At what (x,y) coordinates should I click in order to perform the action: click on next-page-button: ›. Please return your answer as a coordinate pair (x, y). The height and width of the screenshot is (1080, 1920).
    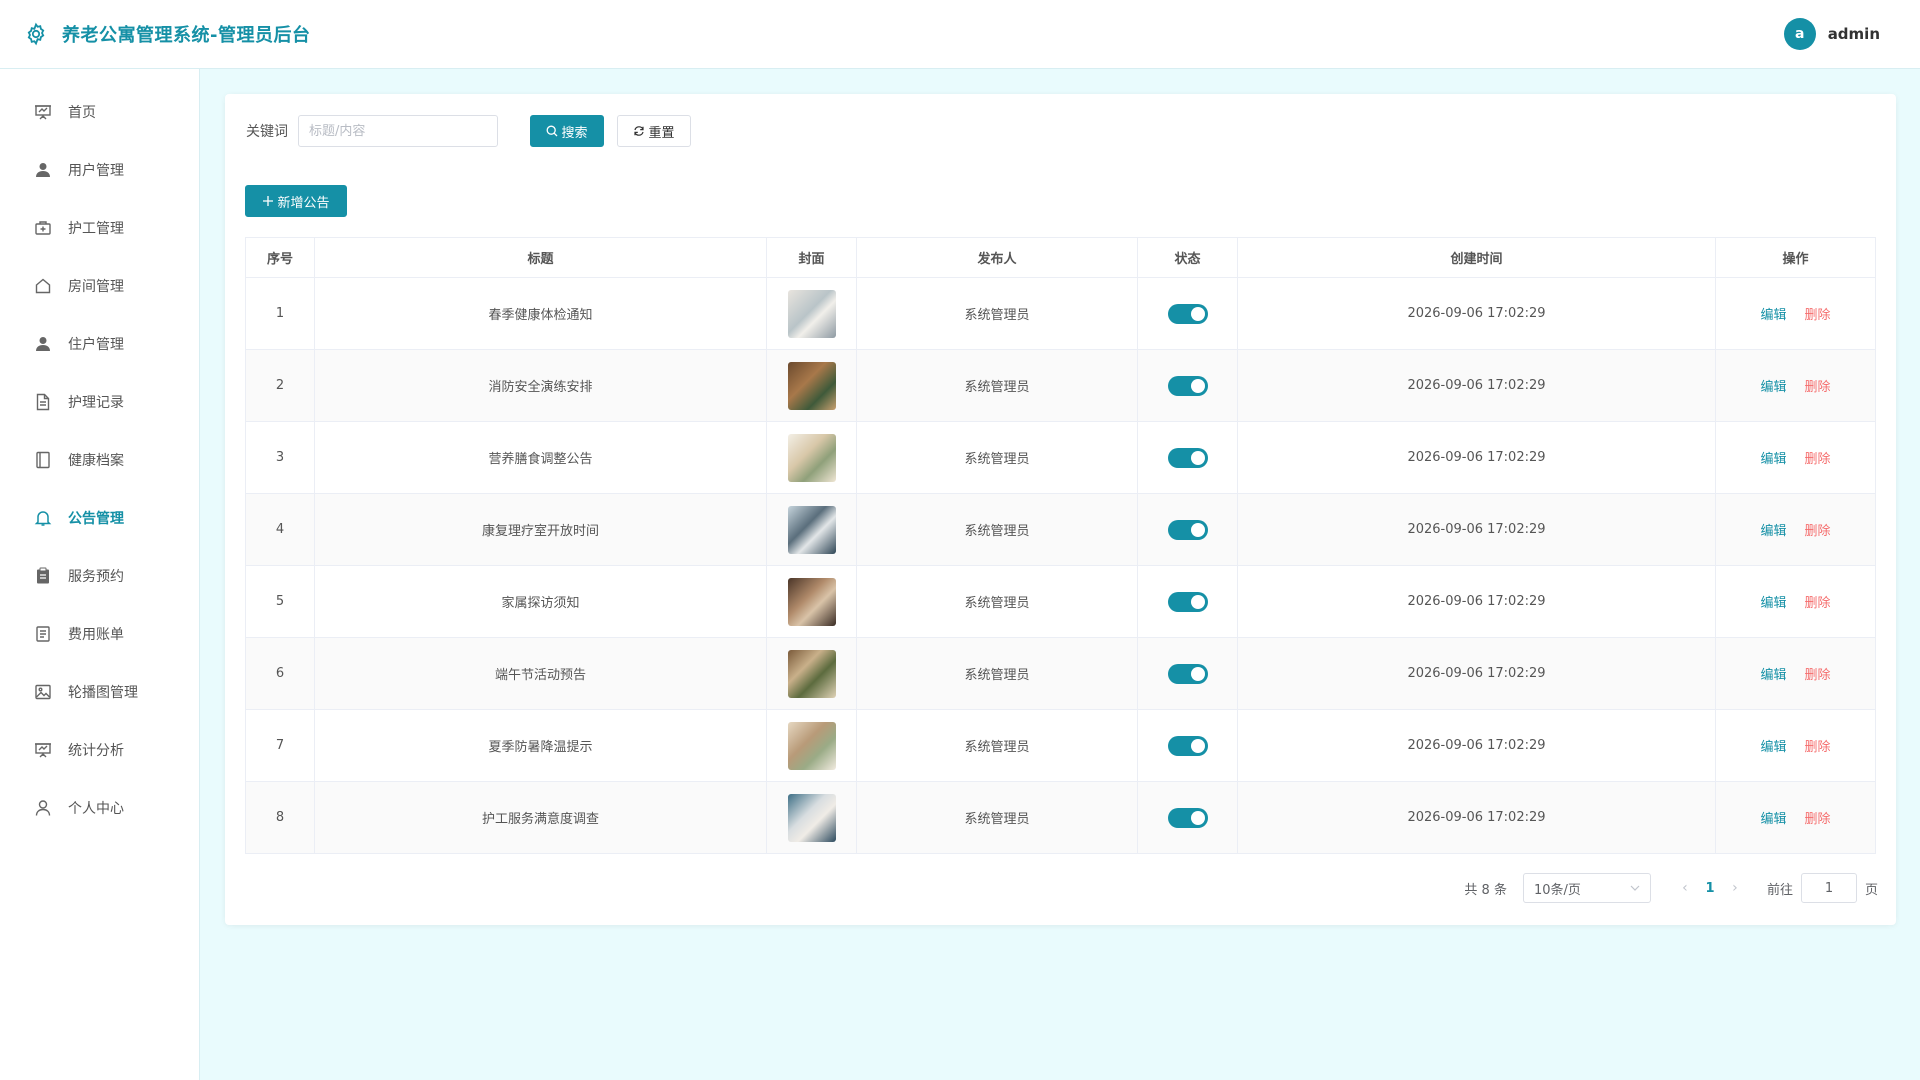
    Looking at the image, I should click on (1735, 888).